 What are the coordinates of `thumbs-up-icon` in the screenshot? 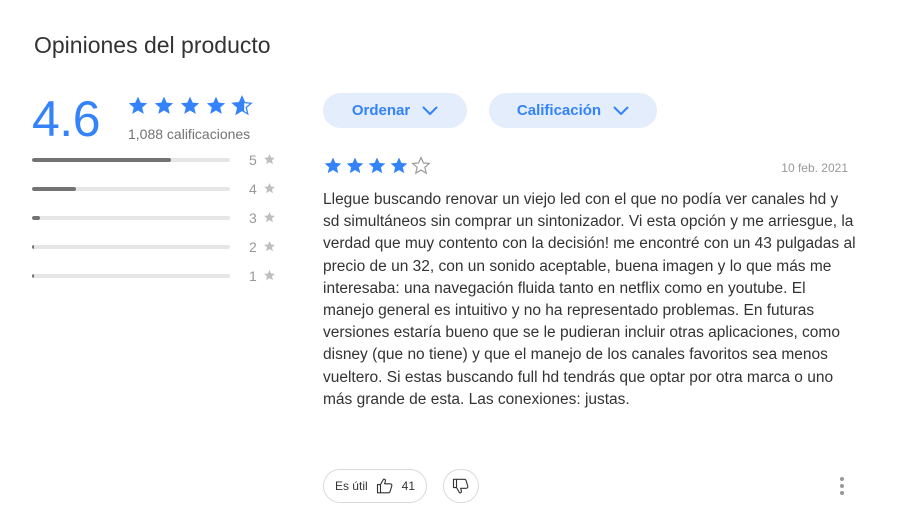 It's located at (384, 486).